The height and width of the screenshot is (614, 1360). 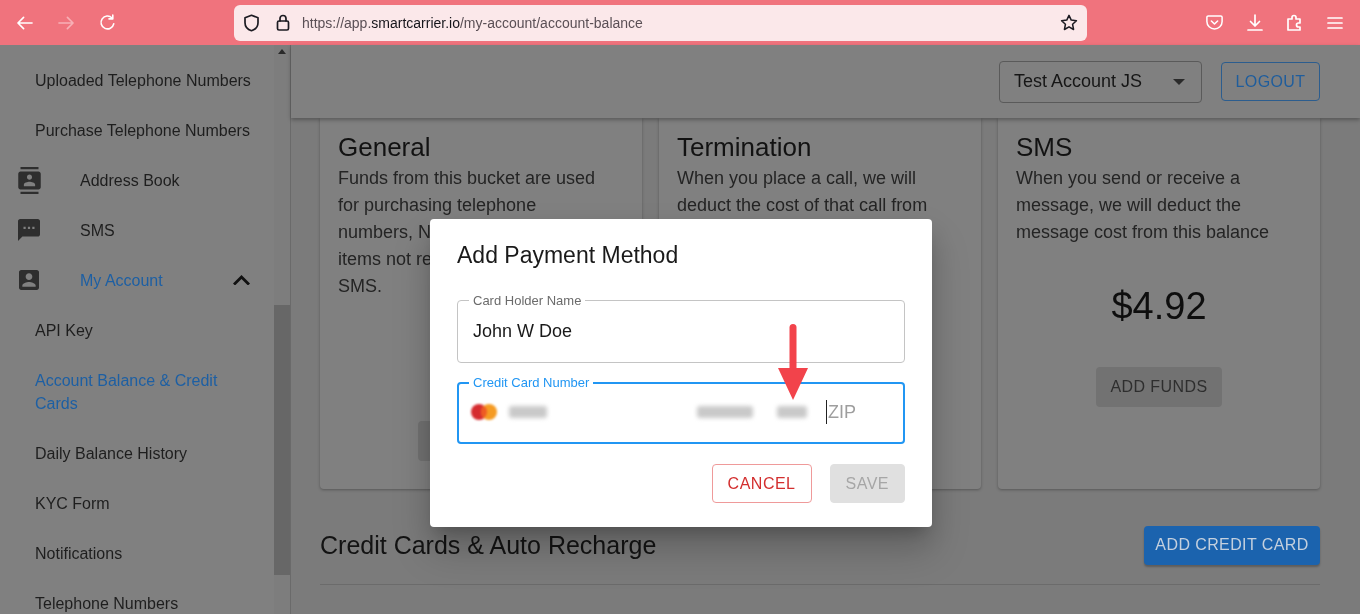 What do you see at coordinates (137, 230) in the screenshot?
I see `sidebar-item: SMS` at bounding box center [137, 230].